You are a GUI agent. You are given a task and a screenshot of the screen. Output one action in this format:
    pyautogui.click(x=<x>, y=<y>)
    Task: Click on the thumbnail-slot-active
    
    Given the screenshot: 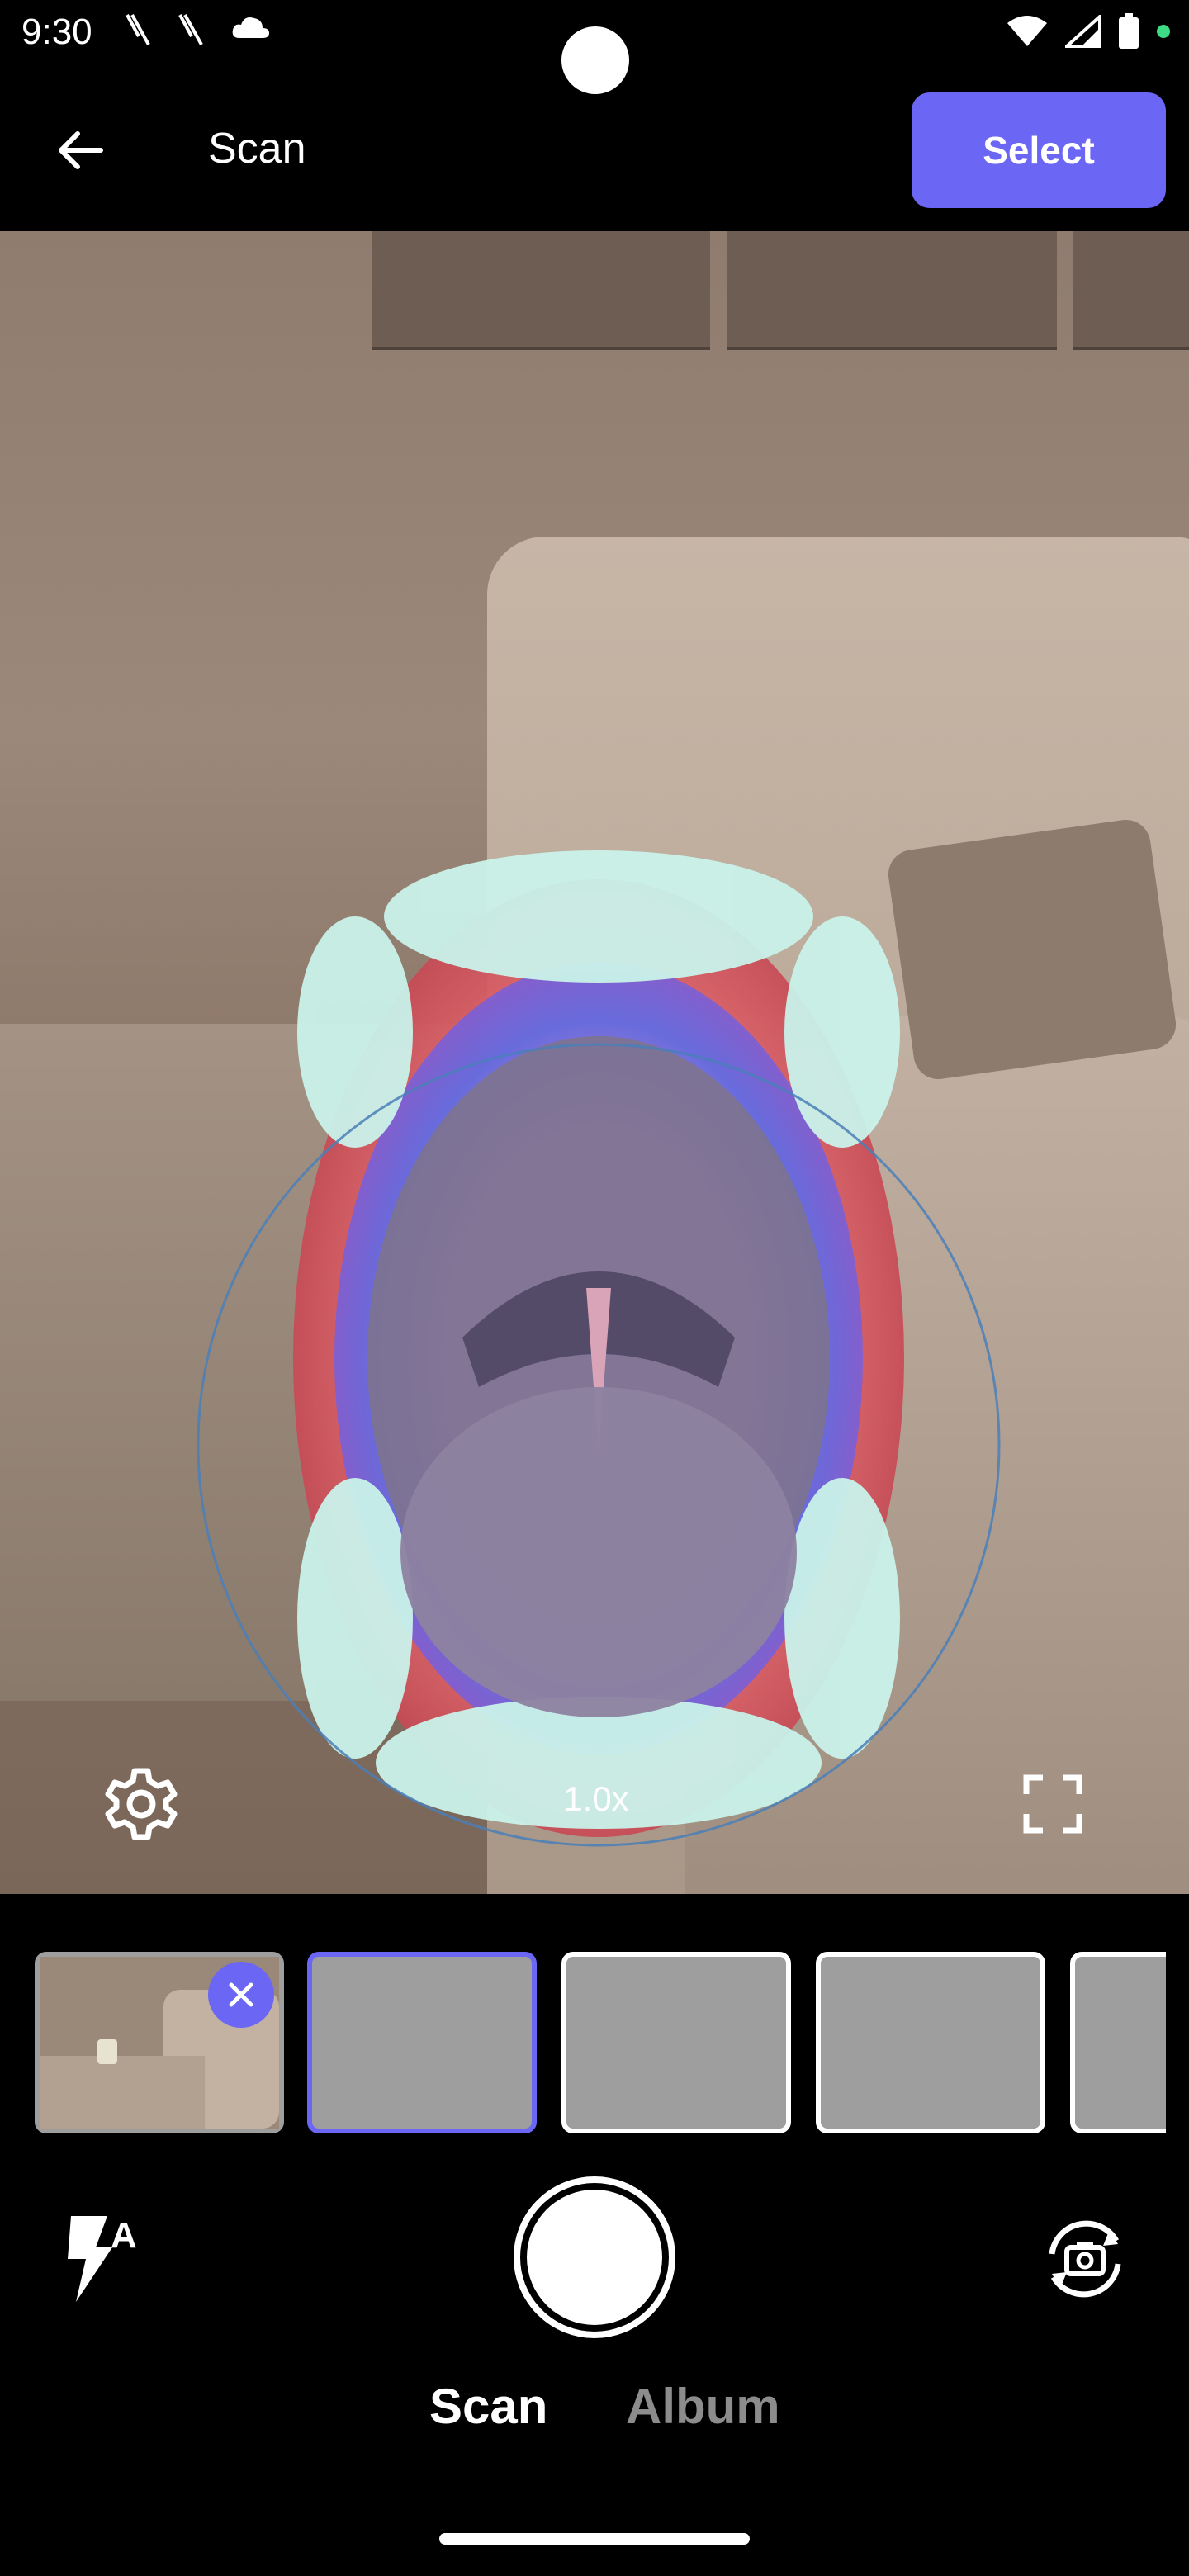 What is the action you would take?
    pyautogui.click(x=422, y=2042)
    